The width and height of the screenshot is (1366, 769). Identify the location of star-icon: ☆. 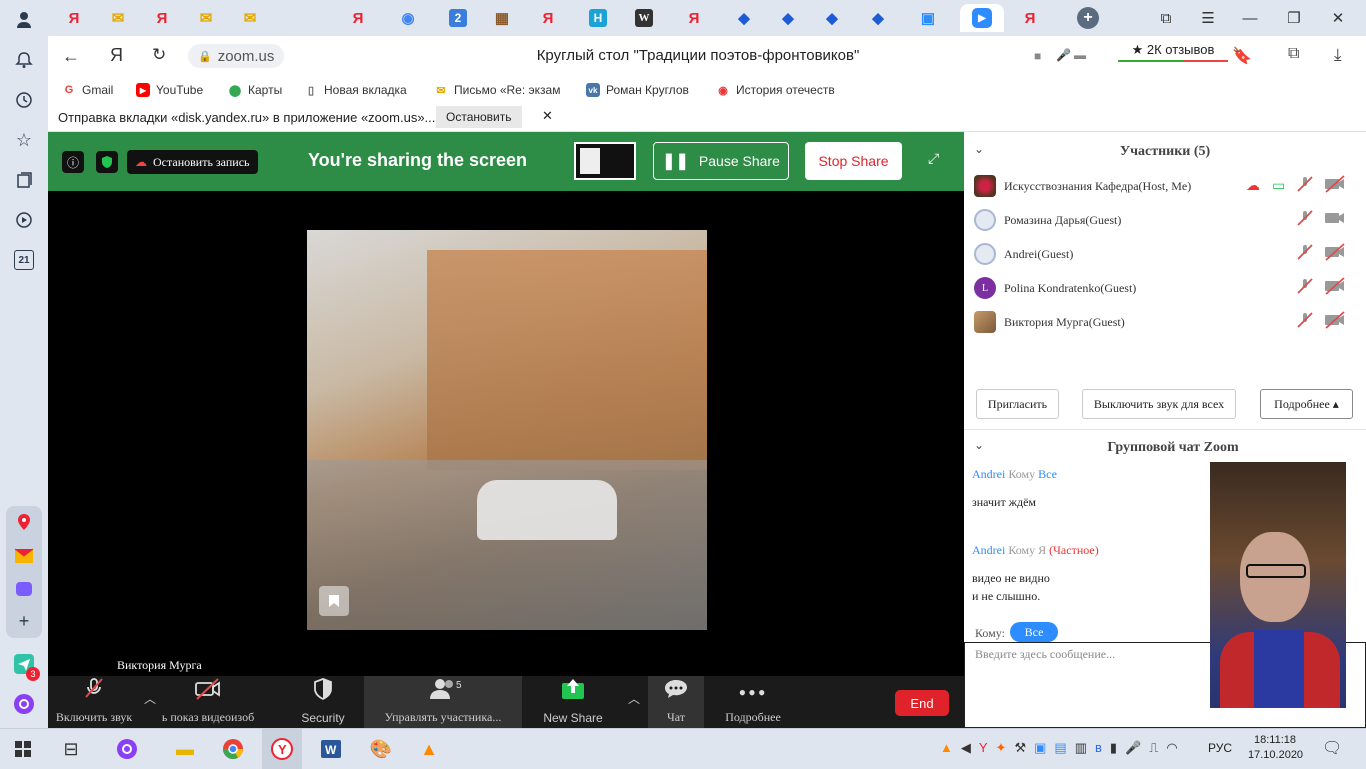
(24, 140).